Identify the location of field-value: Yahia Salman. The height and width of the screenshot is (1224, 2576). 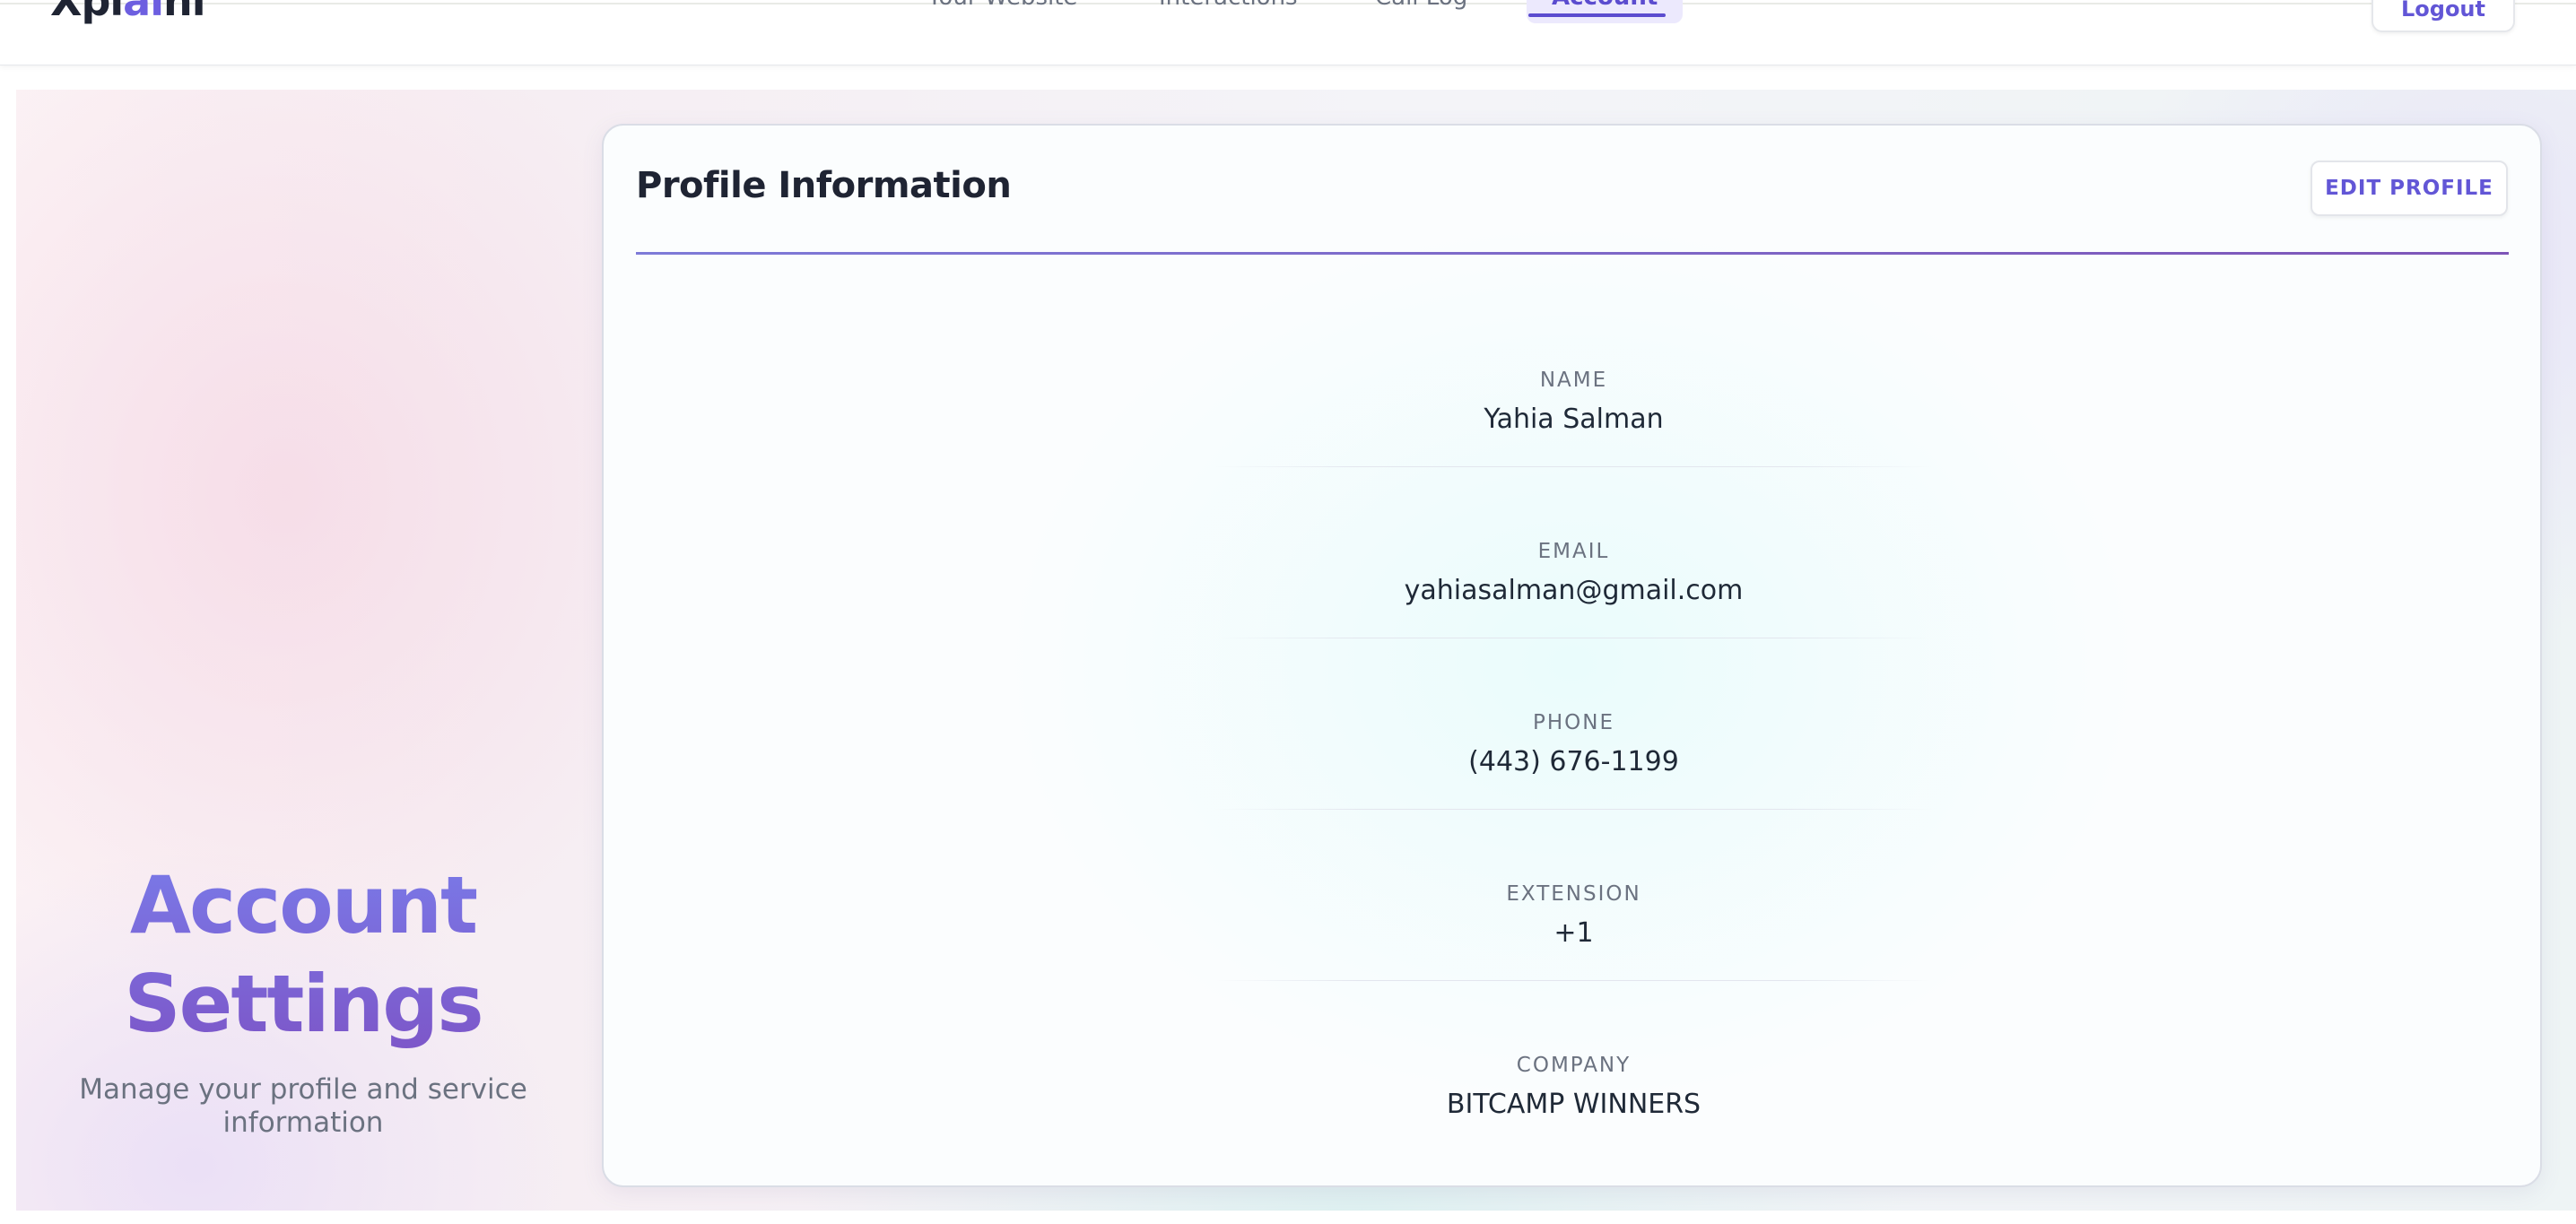
(1574, 419).